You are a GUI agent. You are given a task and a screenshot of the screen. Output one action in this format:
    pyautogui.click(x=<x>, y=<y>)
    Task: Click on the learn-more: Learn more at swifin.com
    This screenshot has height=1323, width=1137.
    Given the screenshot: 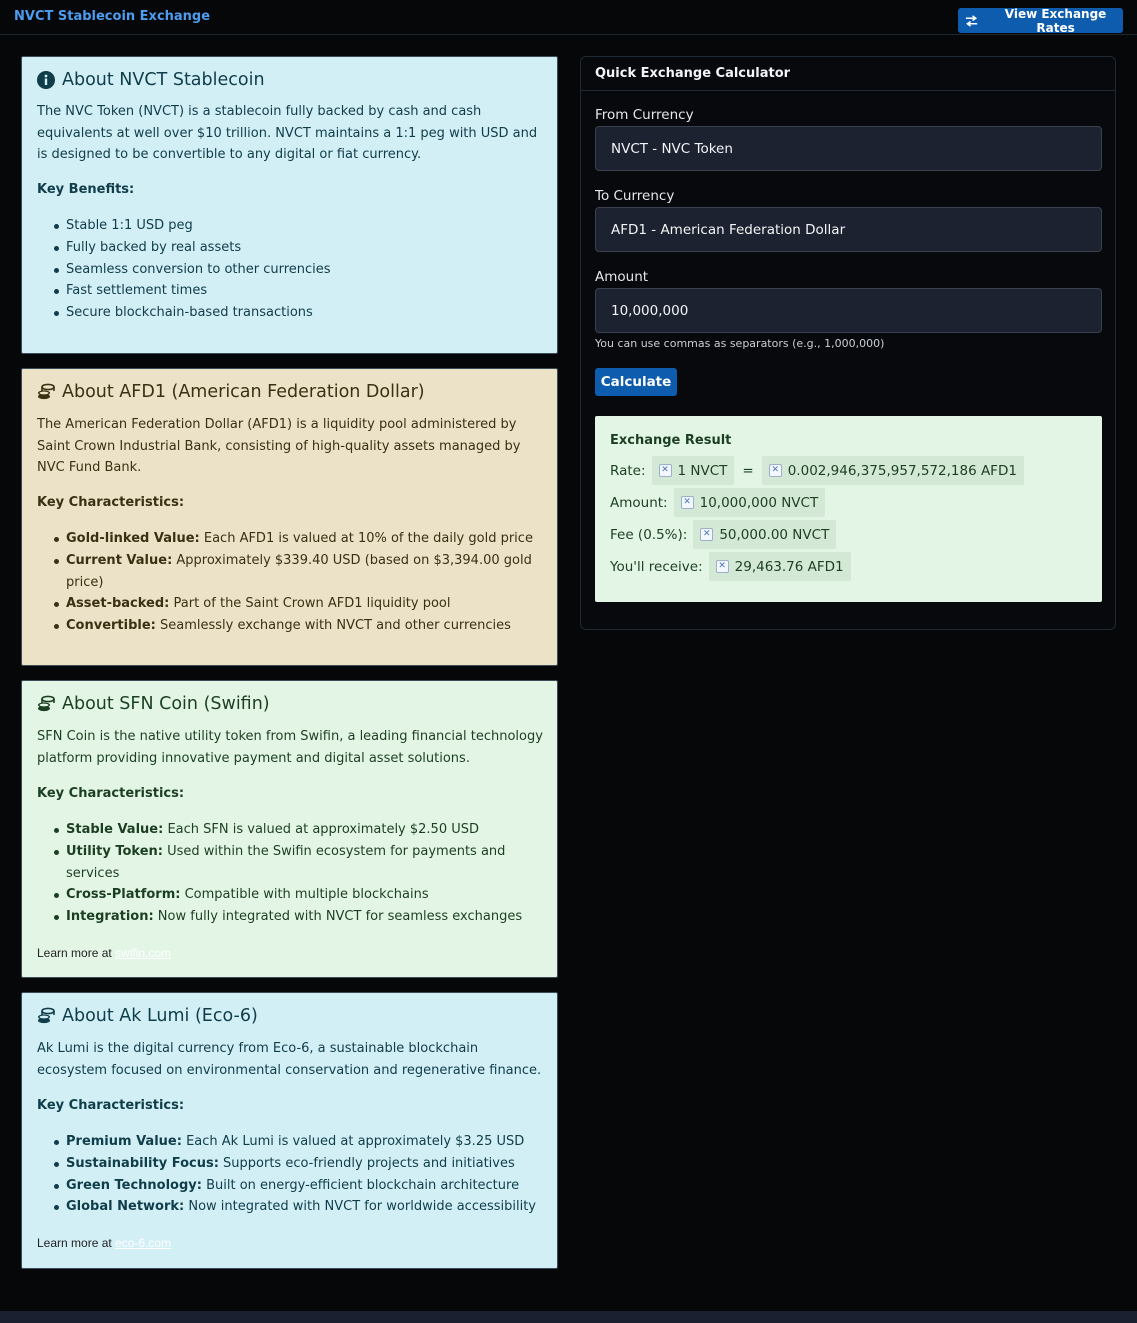 What is the action you would take?
    pyautogui.click(x=104, y=953)
    